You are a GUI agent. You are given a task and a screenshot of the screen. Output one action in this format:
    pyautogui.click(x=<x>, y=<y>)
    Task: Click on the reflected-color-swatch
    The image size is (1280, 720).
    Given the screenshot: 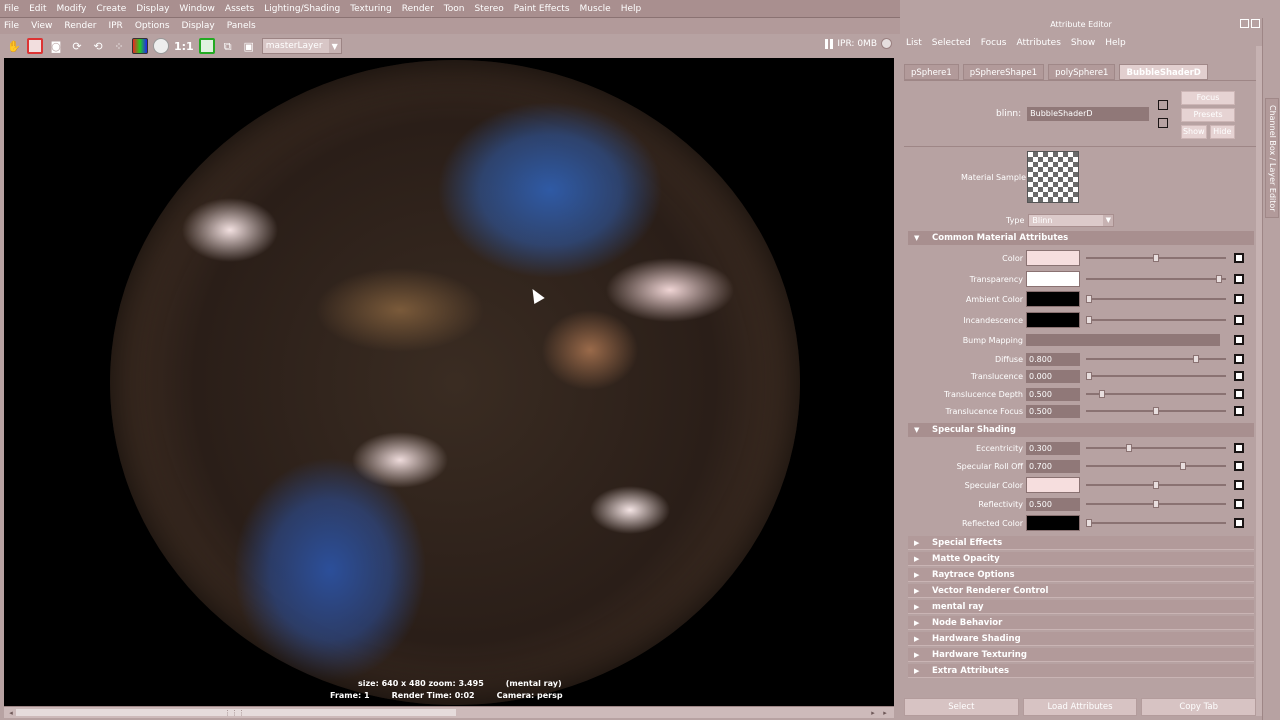 What is the action you would take?
    pyautogui.click(x=1053, y=523)
    